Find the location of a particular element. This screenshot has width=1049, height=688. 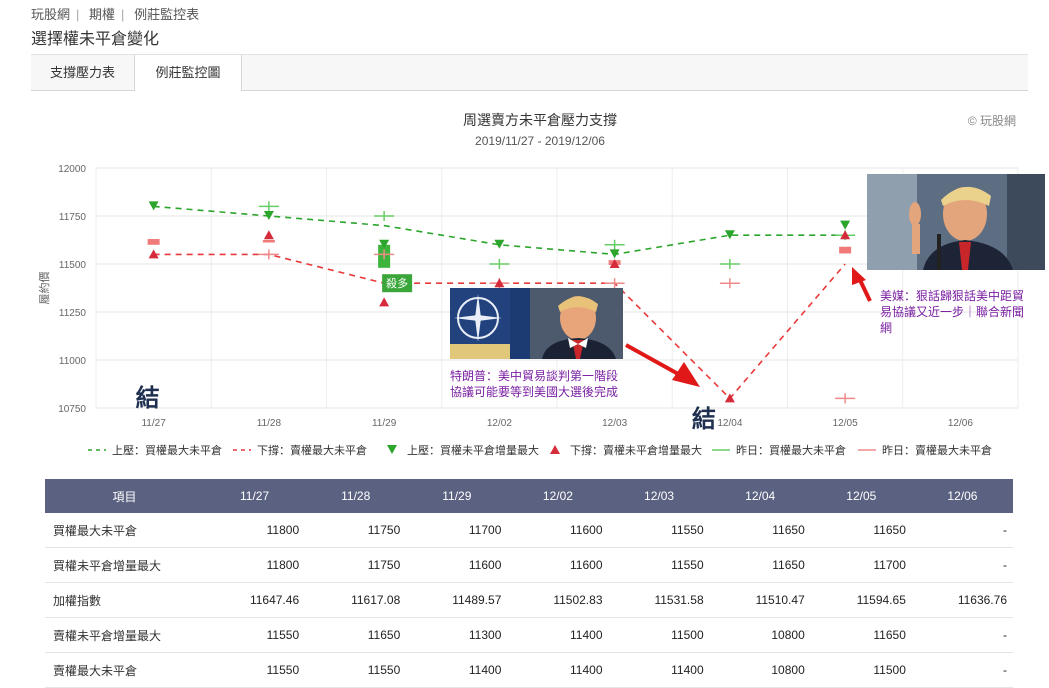

tab-monitor-chart: 例莊監控圖 is located at coordinates (188, 73).